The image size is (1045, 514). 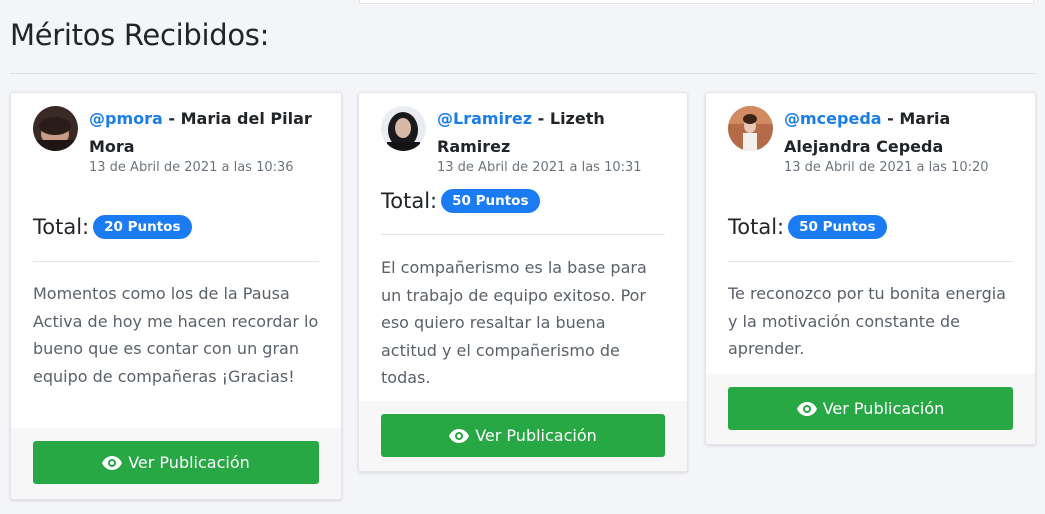 I want to click on user-handle-link: @mcepeda, so click(x=833, y=118).